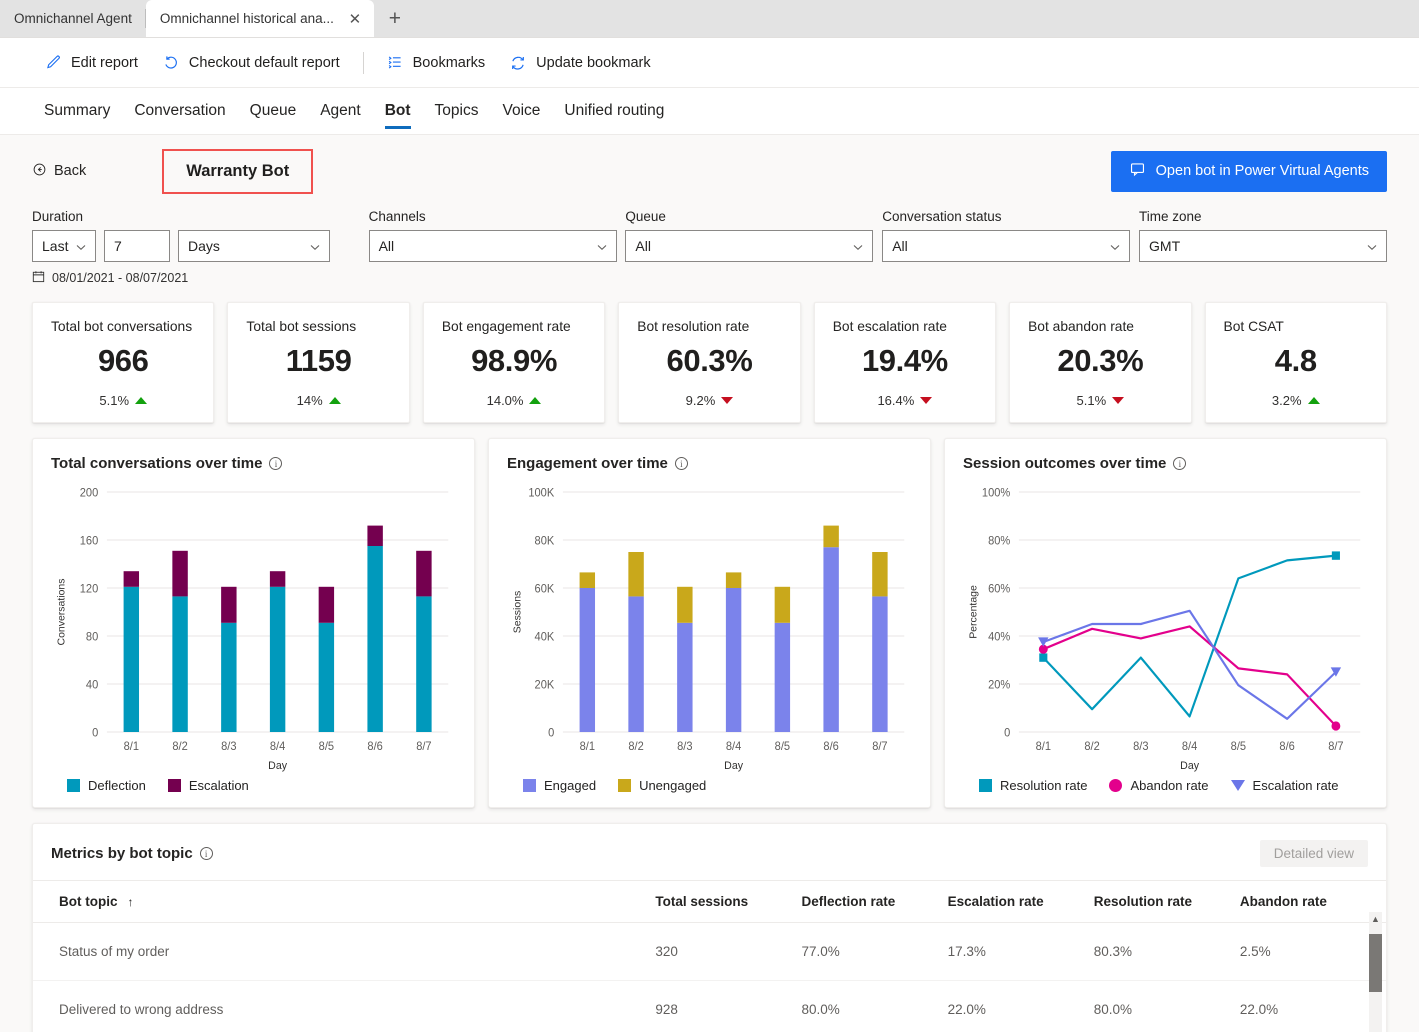 This screenshot has height=1032, width=1419. I want to click on detailed-view-button: Detailed view, so click(1313, 853).